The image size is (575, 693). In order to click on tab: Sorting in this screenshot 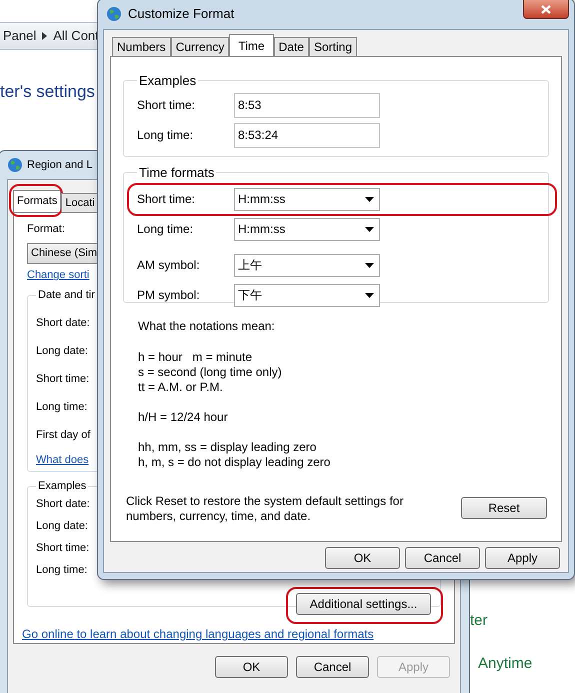, I will do `click(332, 46)`.